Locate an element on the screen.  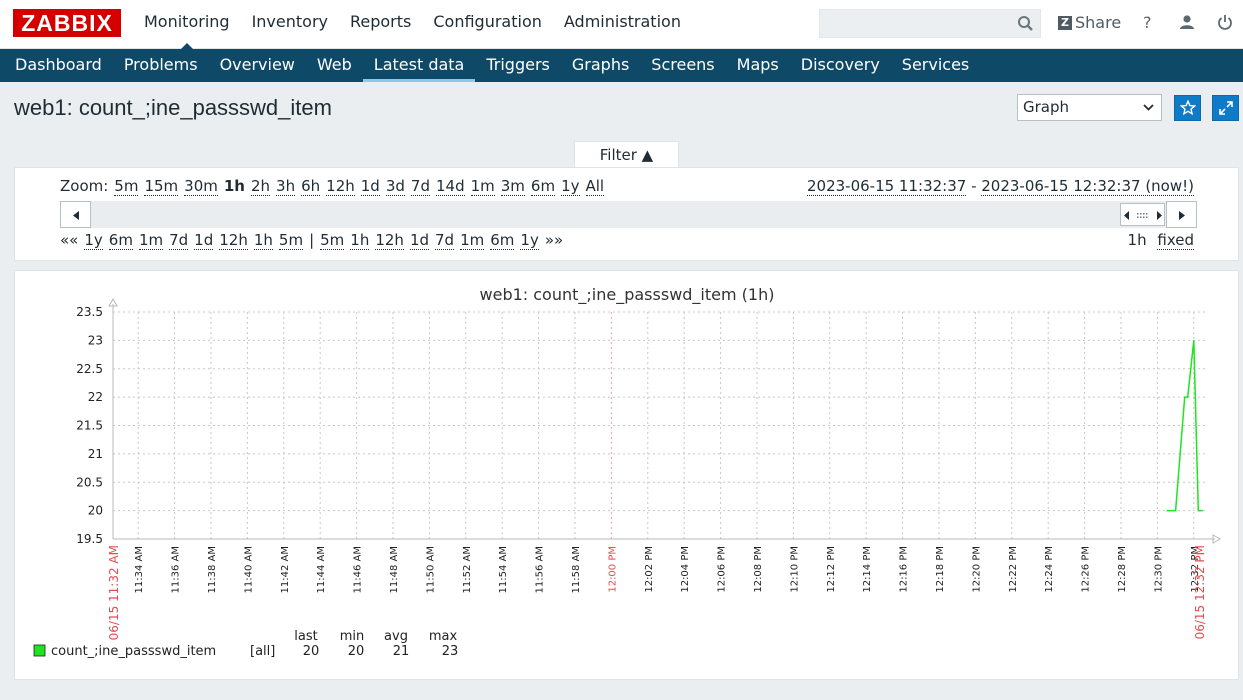
x-tick-label: 12:26 PM is located at coordinates (1086, 569).